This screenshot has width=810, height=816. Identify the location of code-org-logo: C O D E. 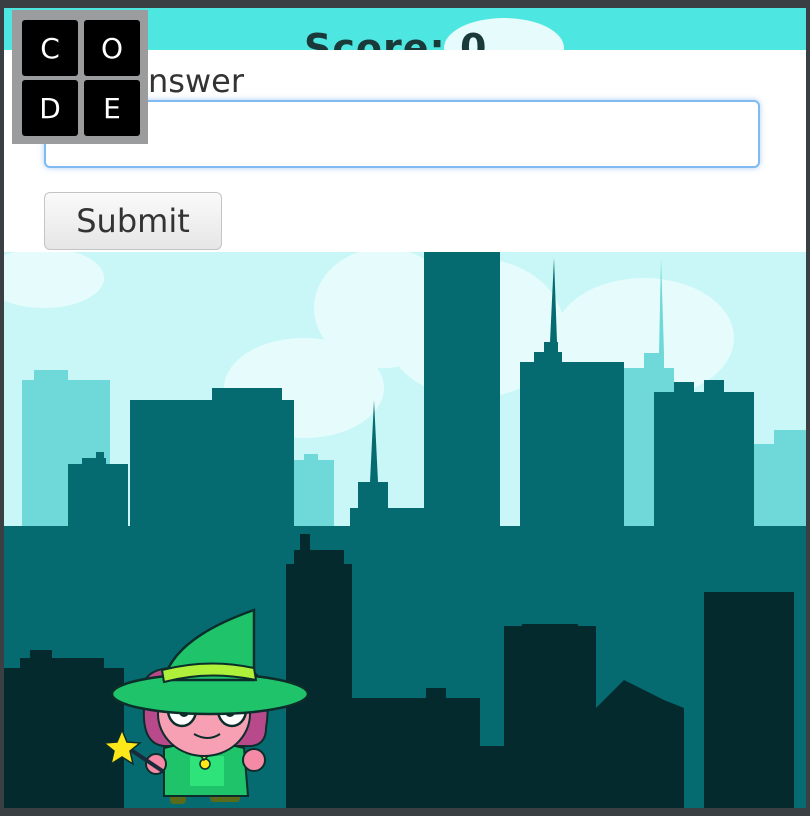
(80, 77).